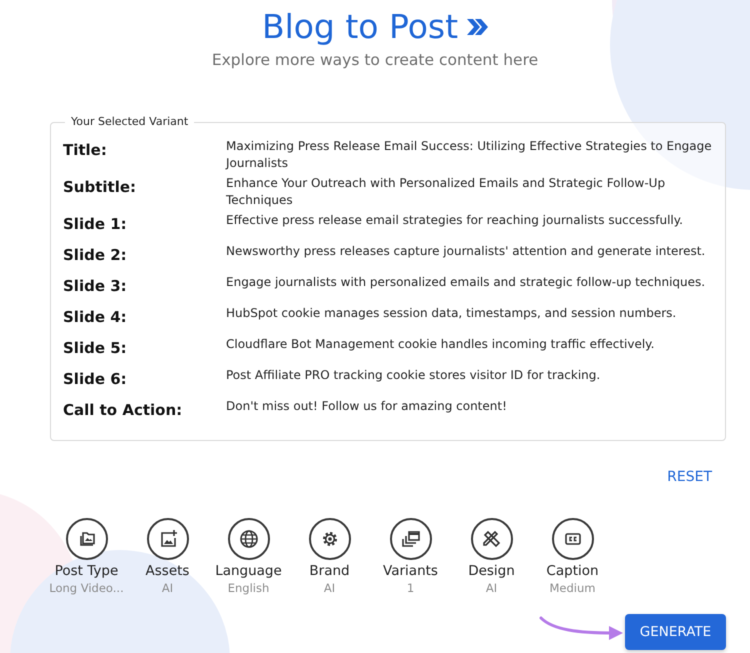  I want to click on field-label: Slide 6:, so click(95, 379).